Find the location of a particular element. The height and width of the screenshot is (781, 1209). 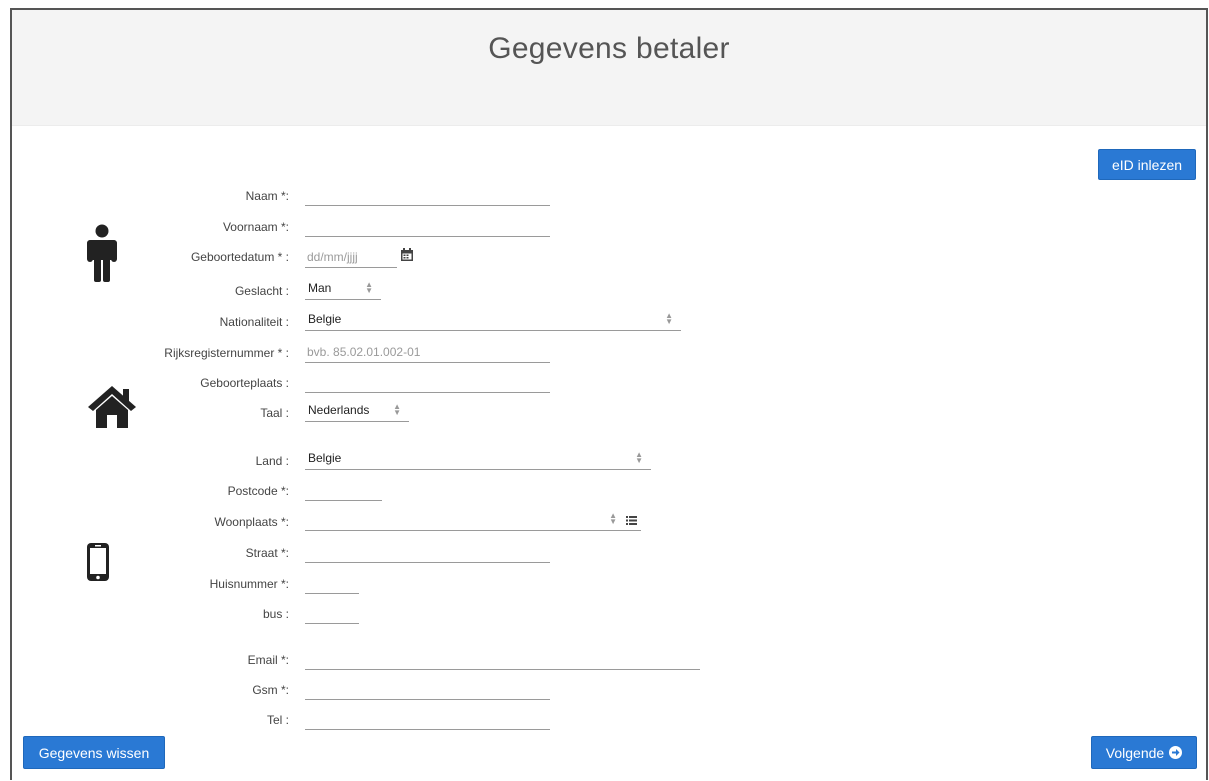

huisnummer-input-field is located at coordinates (333, 582).